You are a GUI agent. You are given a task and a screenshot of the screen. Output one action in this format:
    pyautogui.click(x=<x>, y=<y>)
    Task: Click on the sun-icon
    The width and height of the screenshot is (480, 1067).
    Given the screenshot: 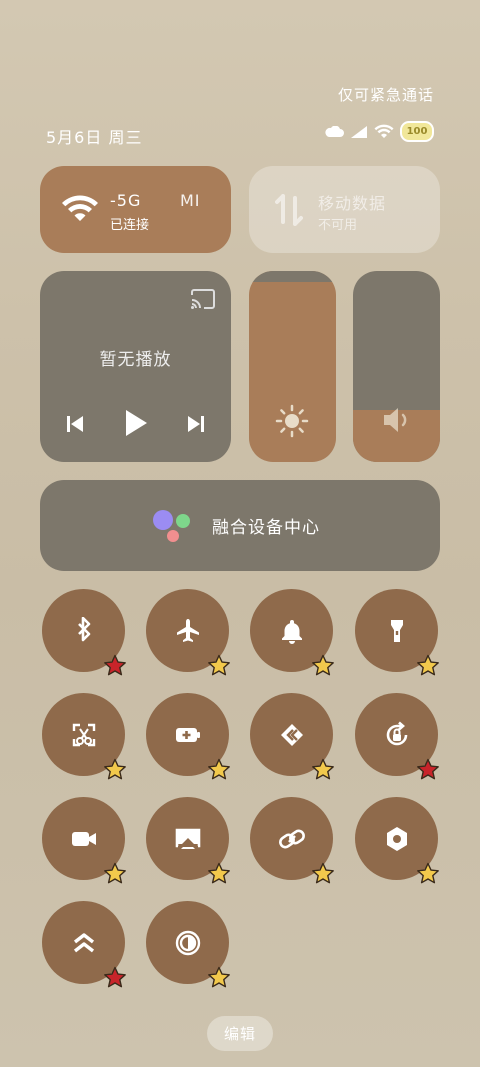 What is the action you would take?
    pyautogui.click(x=292, y=421)
    